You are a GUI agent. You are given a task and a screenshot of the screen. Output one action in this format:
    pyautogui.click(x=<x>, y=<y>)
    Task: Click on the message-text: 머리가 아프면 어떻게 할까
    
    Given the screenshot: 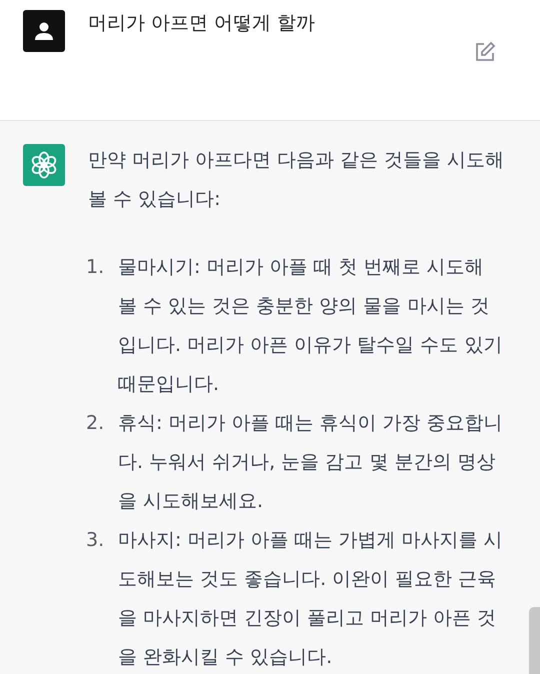 What is the action you would take?
    pyautogui.click(x=202, y=23)
    